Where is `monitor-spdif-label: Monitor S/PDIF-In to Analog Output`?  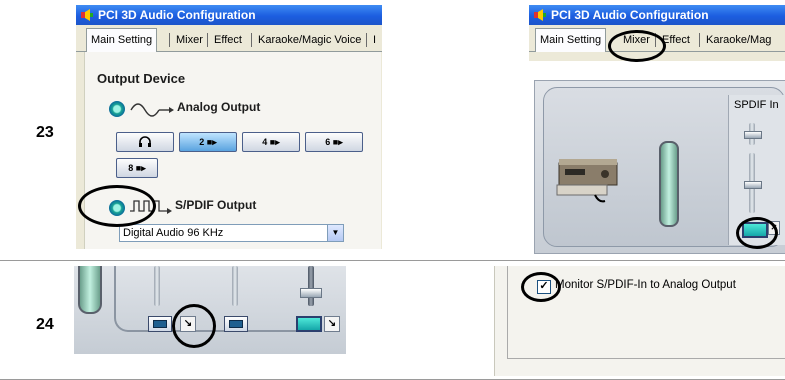 monitor-spdif-label: Monitor S/PDIF-In to Analog Output is located at coordinates (645, 285).